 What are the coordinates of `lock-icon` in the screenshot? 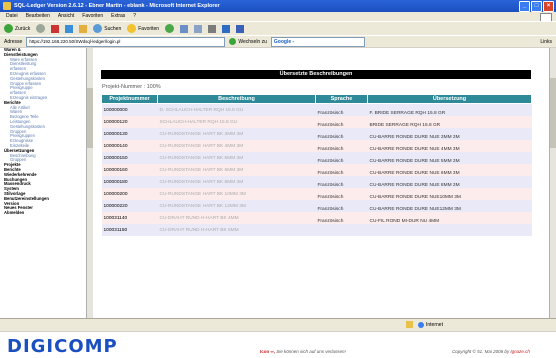 It's located at (409, 324).